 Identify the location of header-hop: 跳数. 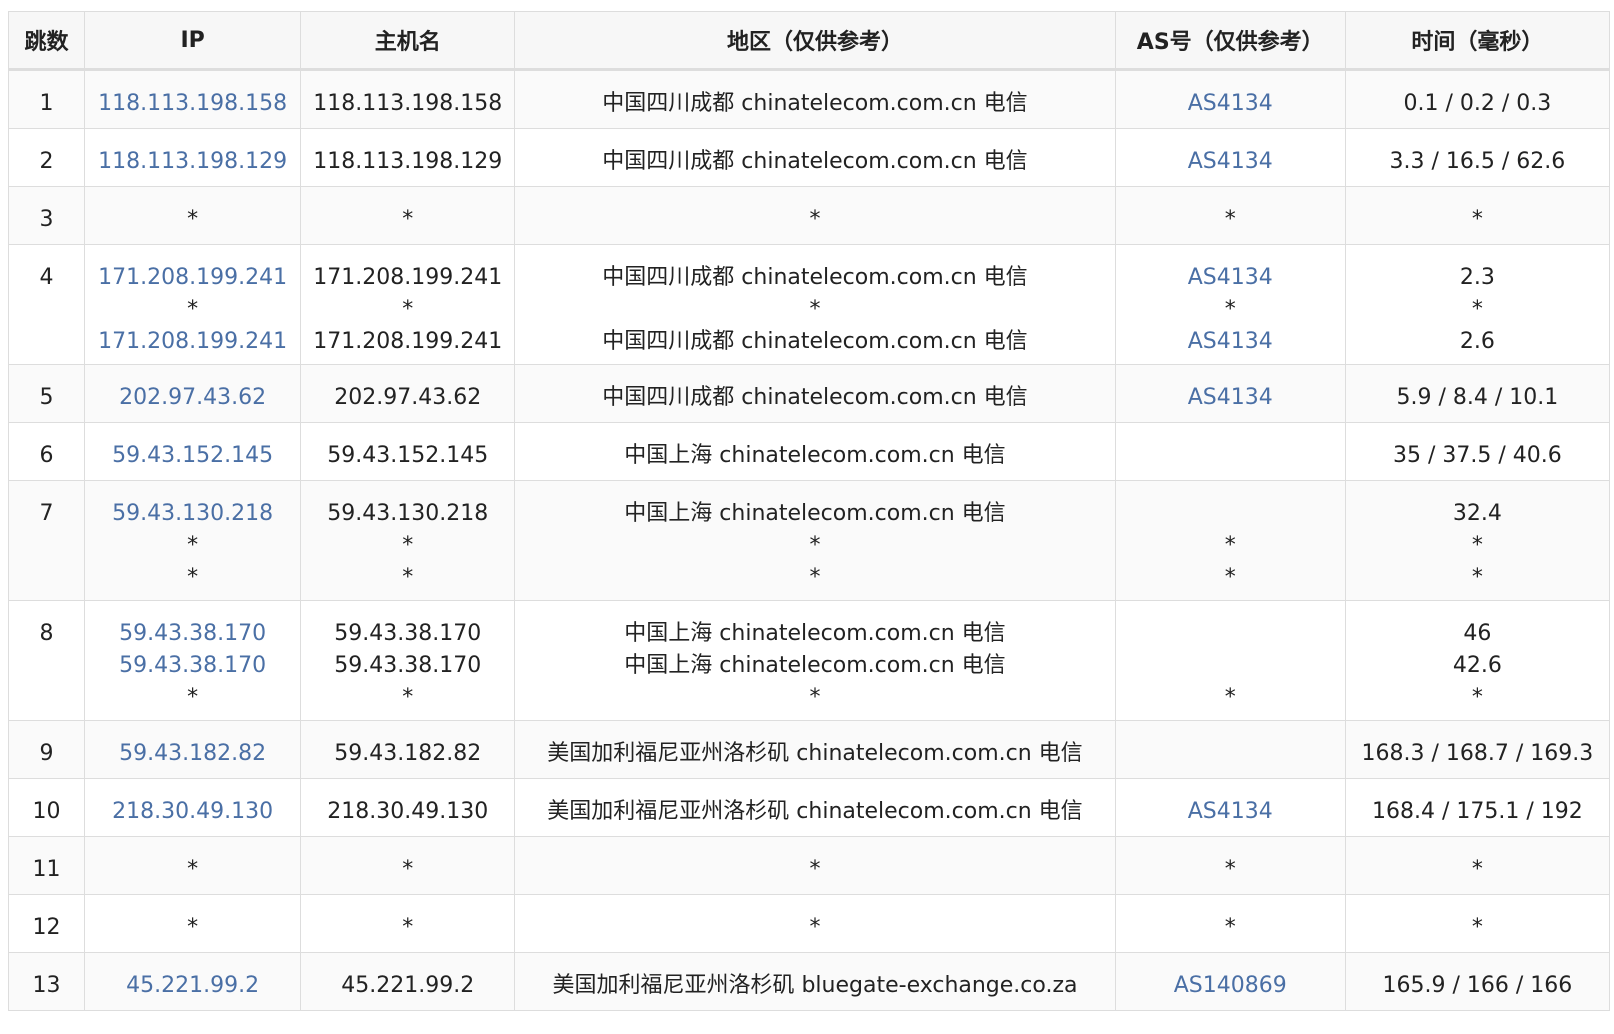
(46, 41).